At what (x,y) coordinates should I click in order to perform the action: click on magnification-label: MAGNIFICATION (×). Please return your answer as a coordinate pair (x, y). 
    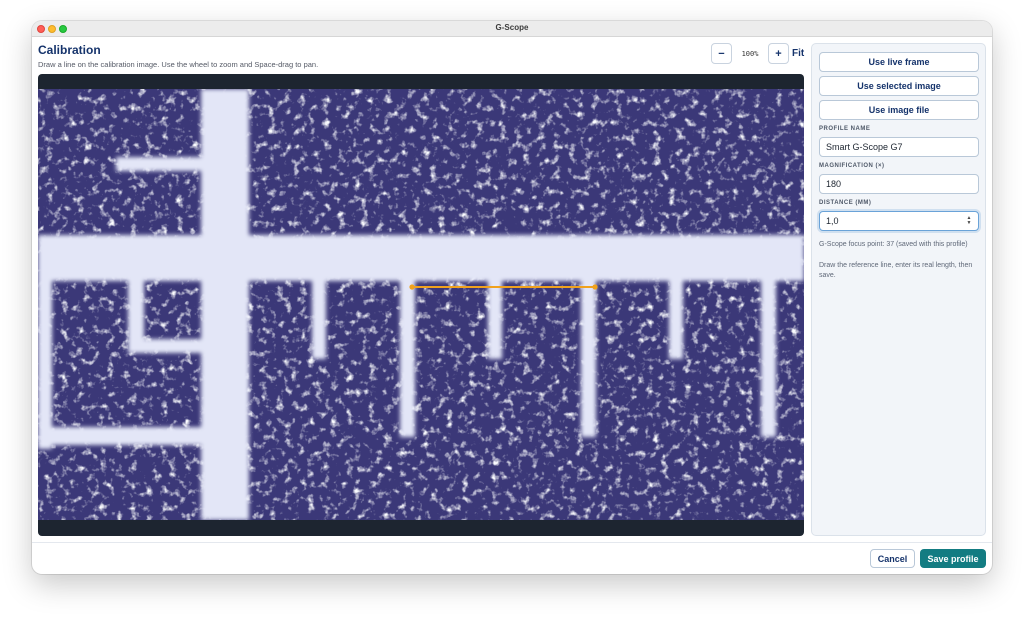
    Looking at the image, I should click on (852, 166).